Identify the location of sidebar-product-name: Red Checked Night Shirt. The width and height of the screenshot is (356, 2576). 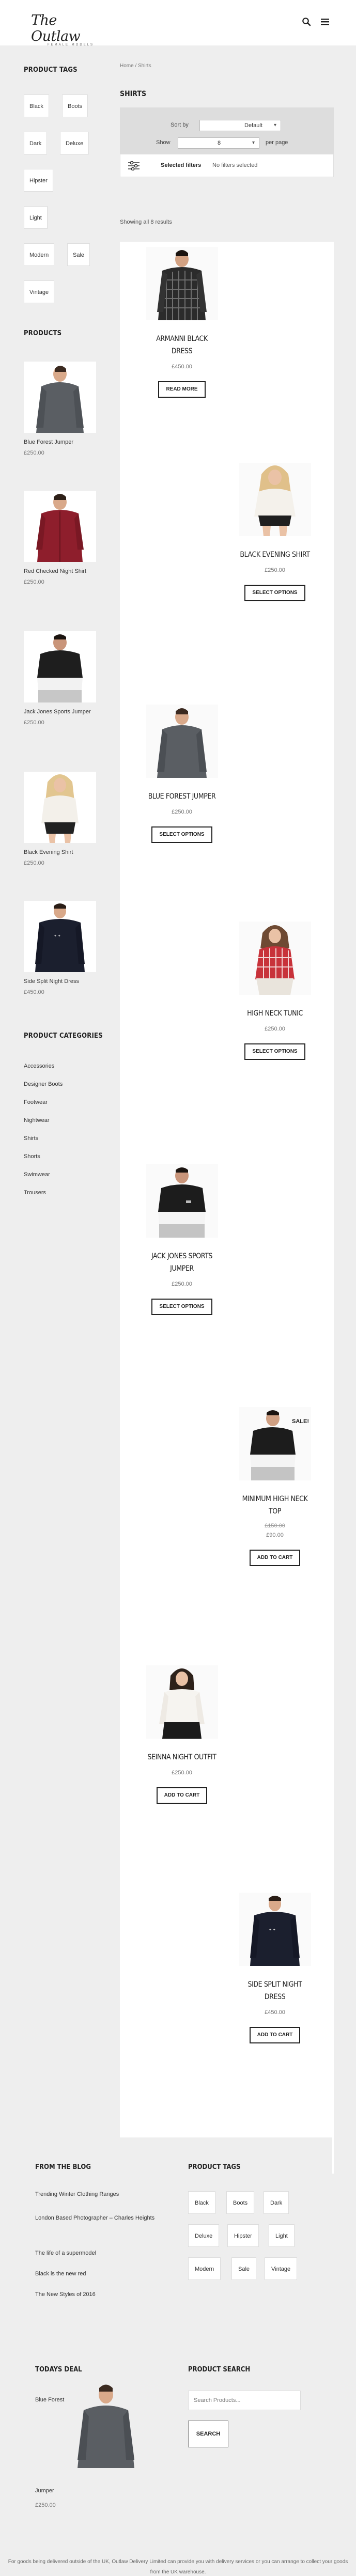
(65, 571).